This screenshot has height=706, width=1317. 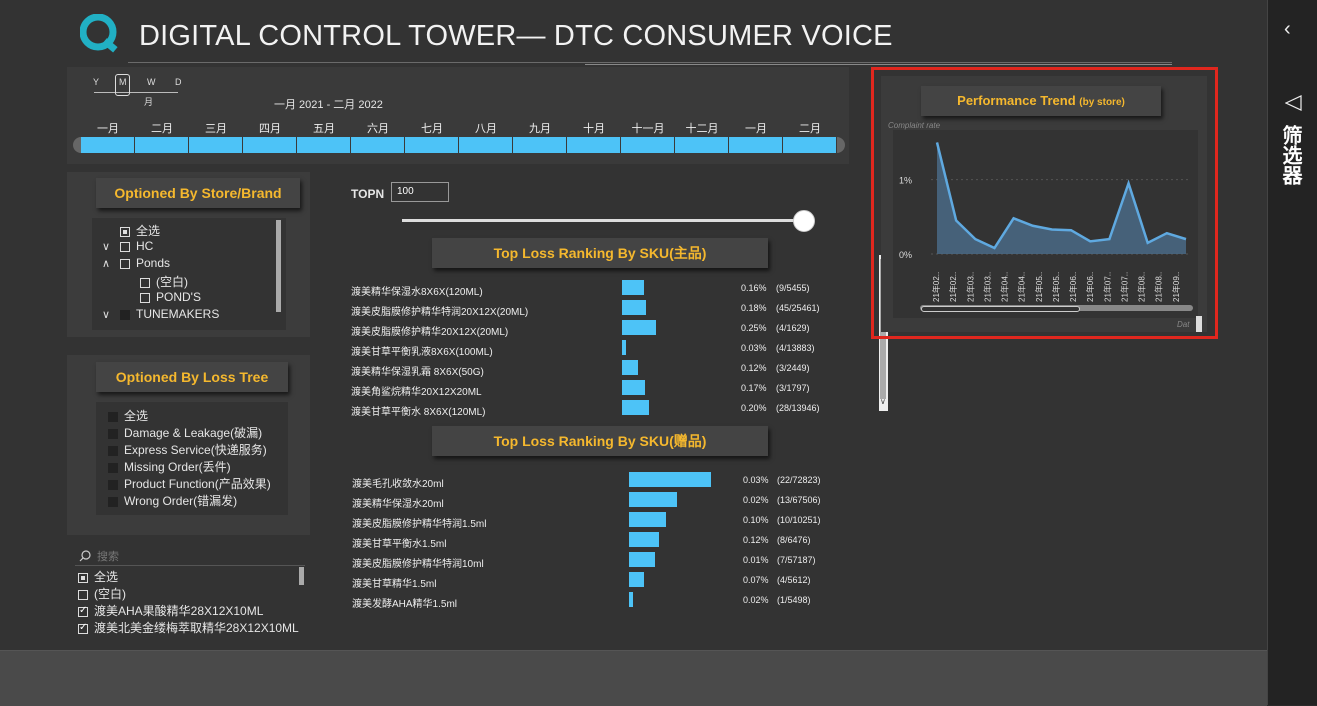 I want to click on timeline-month-label: 二月, so click(x=810, y=129).